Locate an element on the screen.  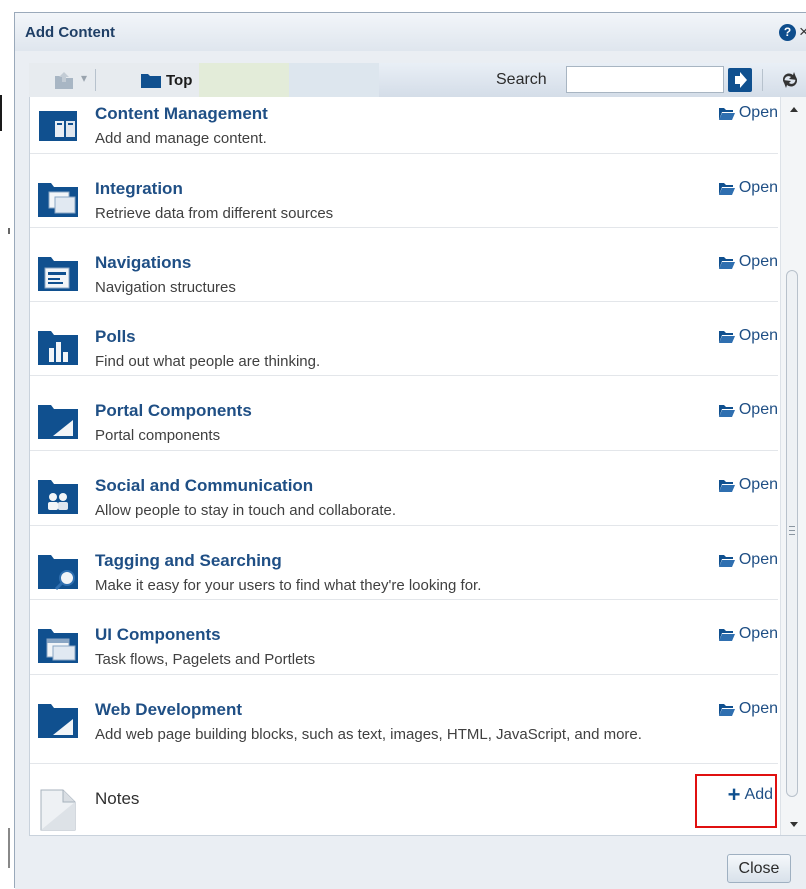
ui-components-icon is located at coordinates (58, 646).